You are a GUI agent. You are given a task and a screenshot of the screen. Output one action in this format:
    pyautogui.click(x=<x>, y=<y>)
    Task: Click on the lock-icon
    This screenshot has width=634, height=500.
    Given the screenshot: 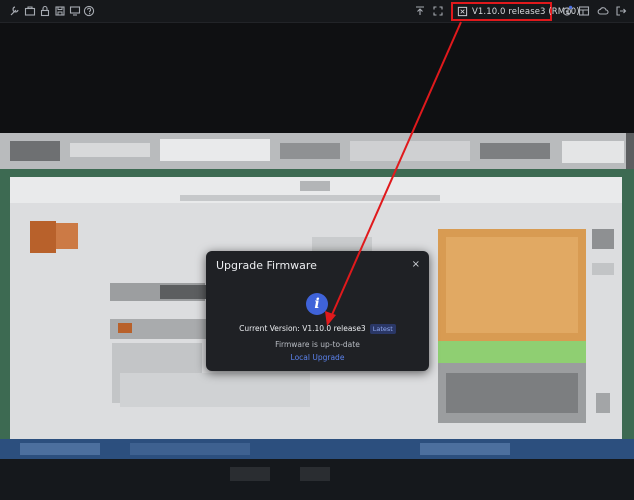 What is the action you would take?
    pyautogui.click(x=45, y=11)
    